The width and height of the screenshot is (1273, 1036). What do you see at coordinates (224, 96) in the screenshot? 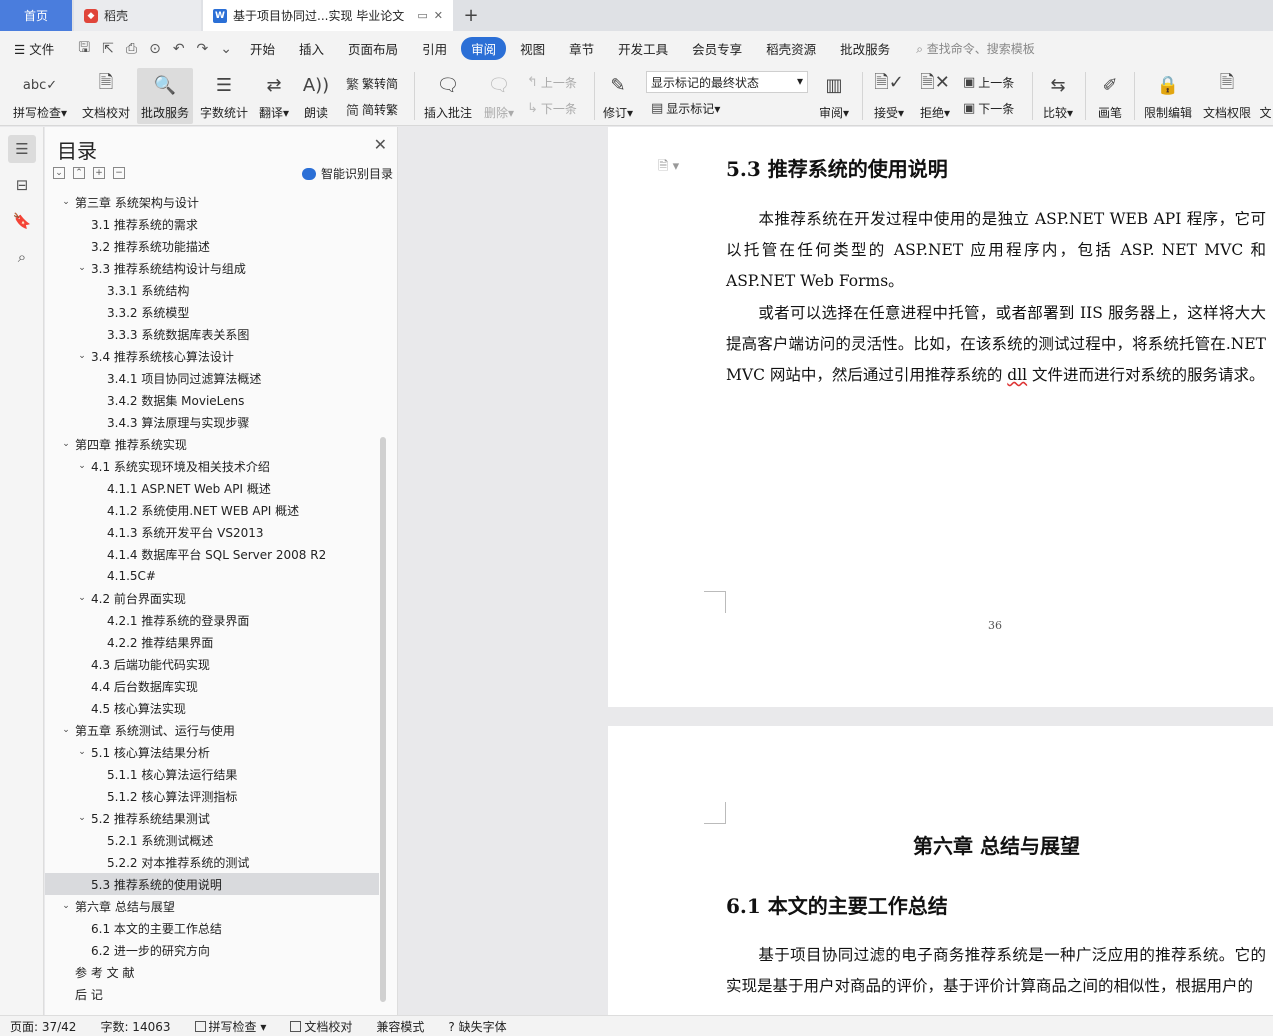
I see `word-count-button: ☰ 字数统计` at bounding box center [224, 96].